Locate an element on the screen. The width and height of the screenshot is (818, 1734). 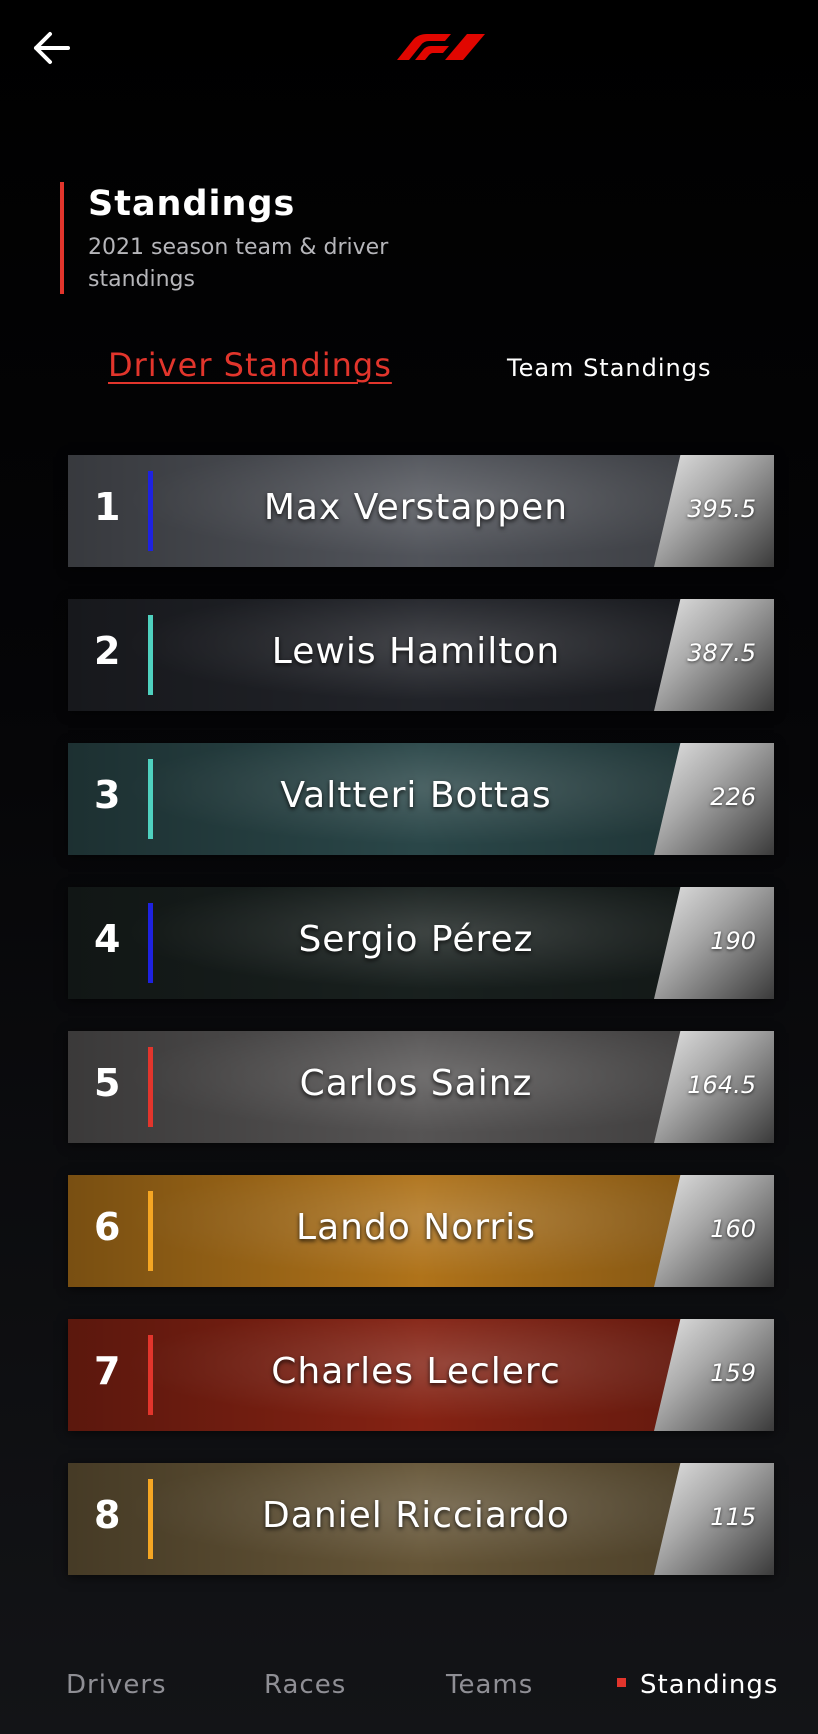
driver-name: Charles Leclerc is located at coordinates (416, 1371).